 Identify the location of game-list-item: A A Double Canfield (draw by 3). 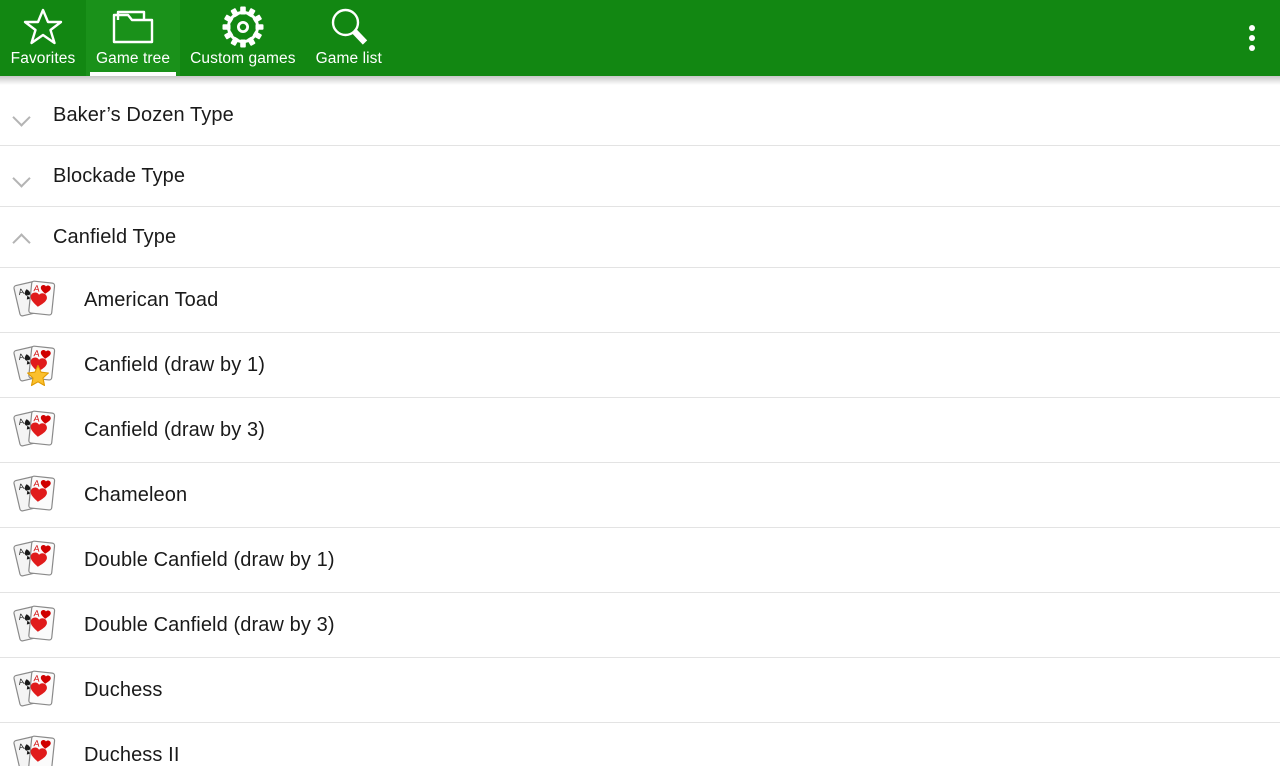
(640, 625).